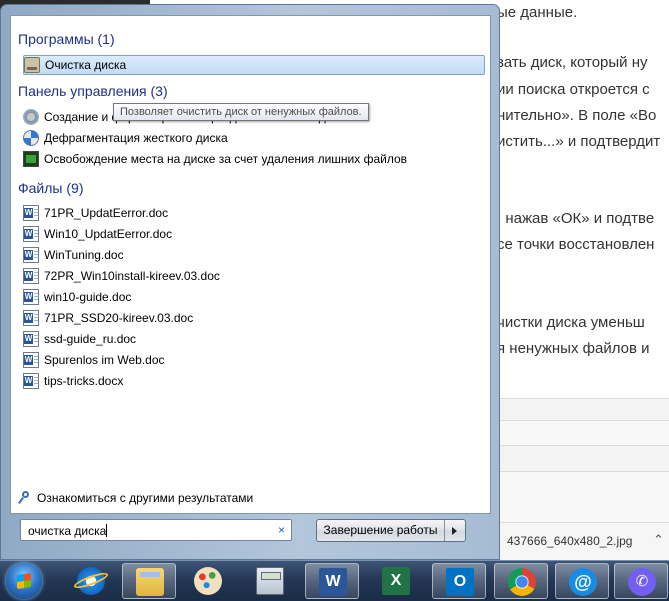 Image resolution: width=669 pixels, height=601 pixels. I want to click on outlook-icon: O, so click(460, 582).